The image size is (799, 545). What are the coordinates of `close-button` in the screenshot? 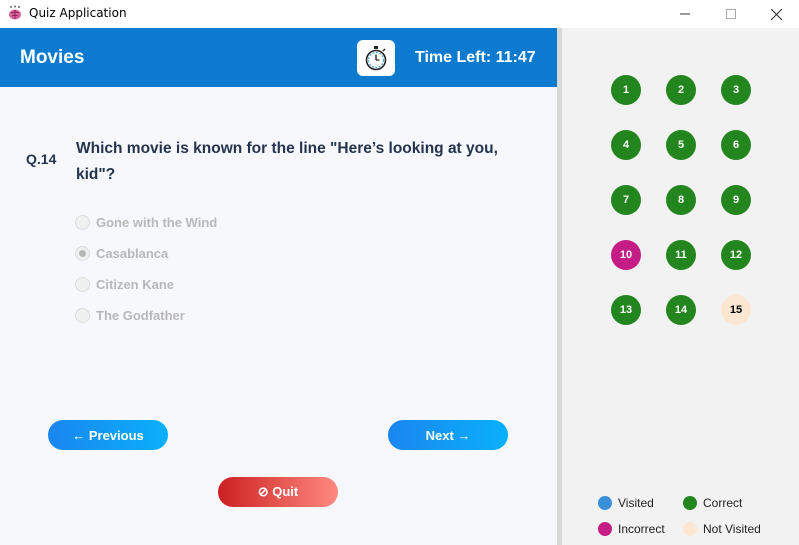 It's located at (776, 14).